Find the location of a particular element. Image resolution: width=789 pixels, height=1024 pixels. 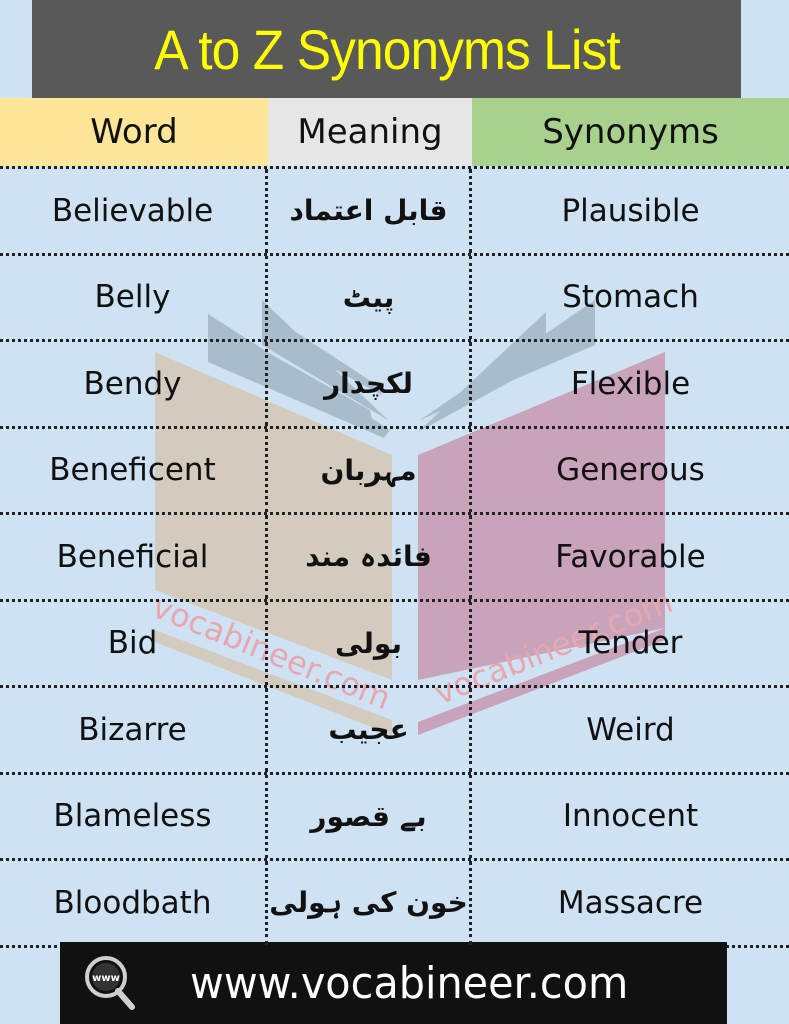

word-cell: Blameless is located at coordinates (134, 816).